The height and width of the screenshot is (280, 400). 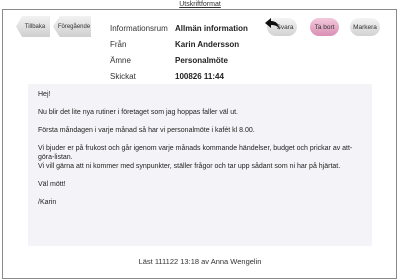 I want to click on delete-button: Ta bort, so click(x=324, y=27).